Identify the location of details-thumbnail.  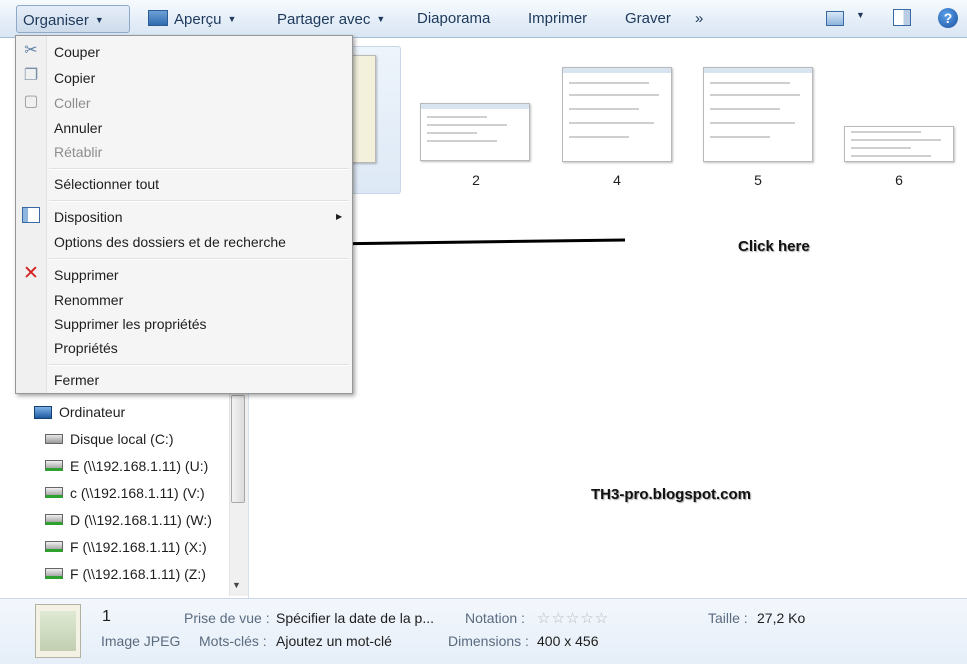
(58, 631).